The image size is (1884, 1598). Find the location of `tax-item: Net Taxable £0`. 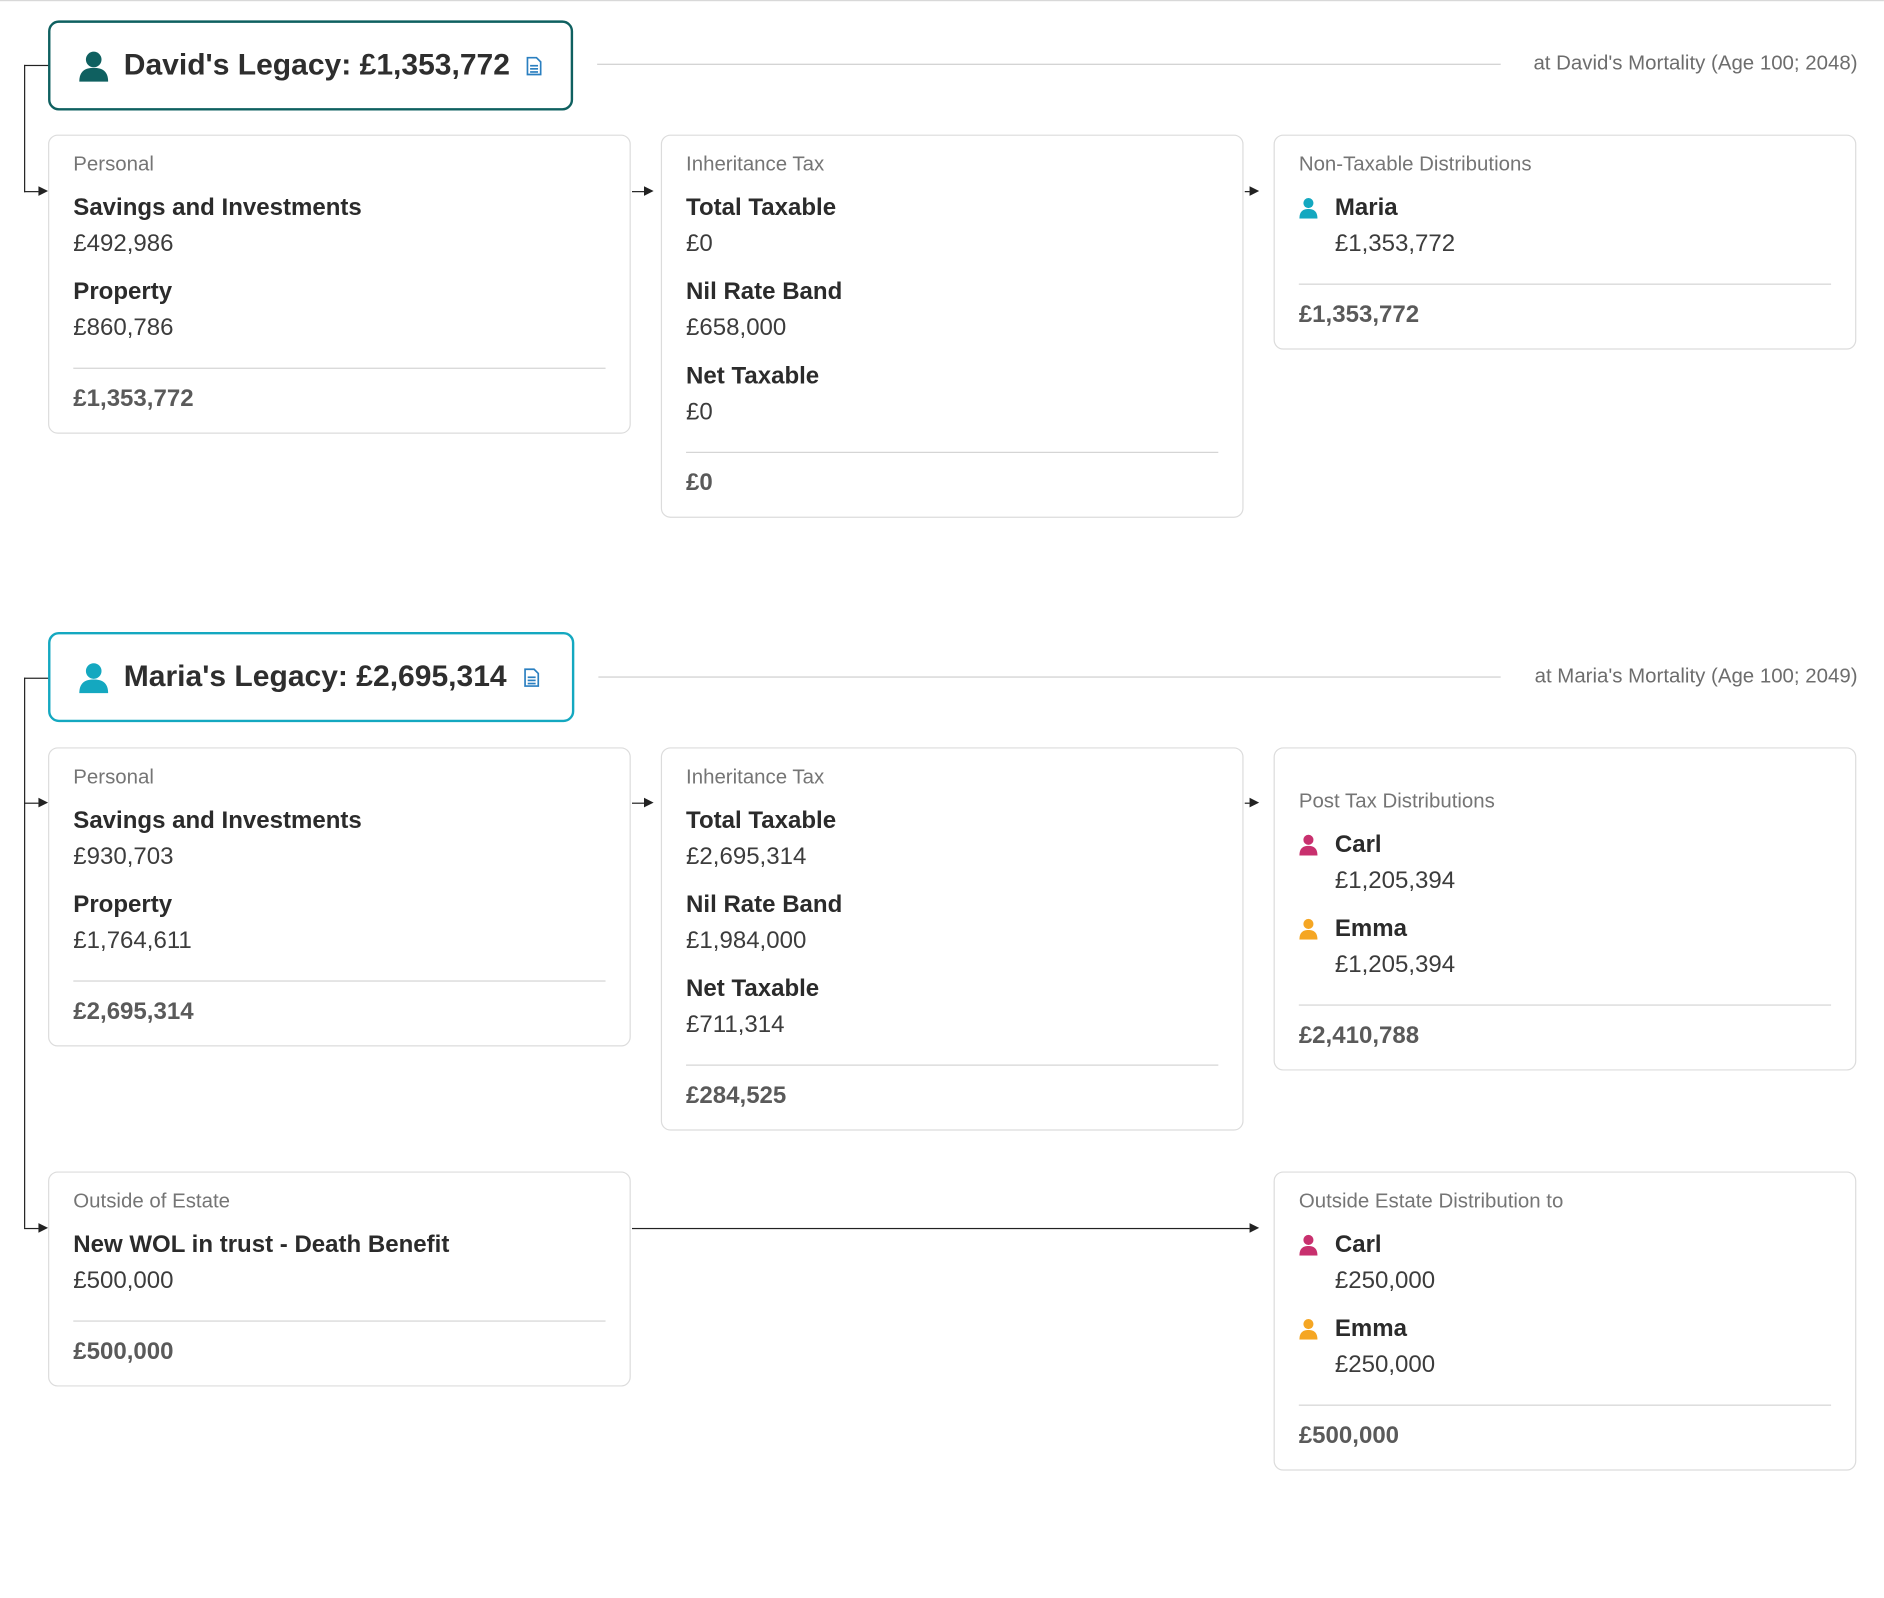

tax-item: Net Taxable £0 is located at coordinates (952, 394).